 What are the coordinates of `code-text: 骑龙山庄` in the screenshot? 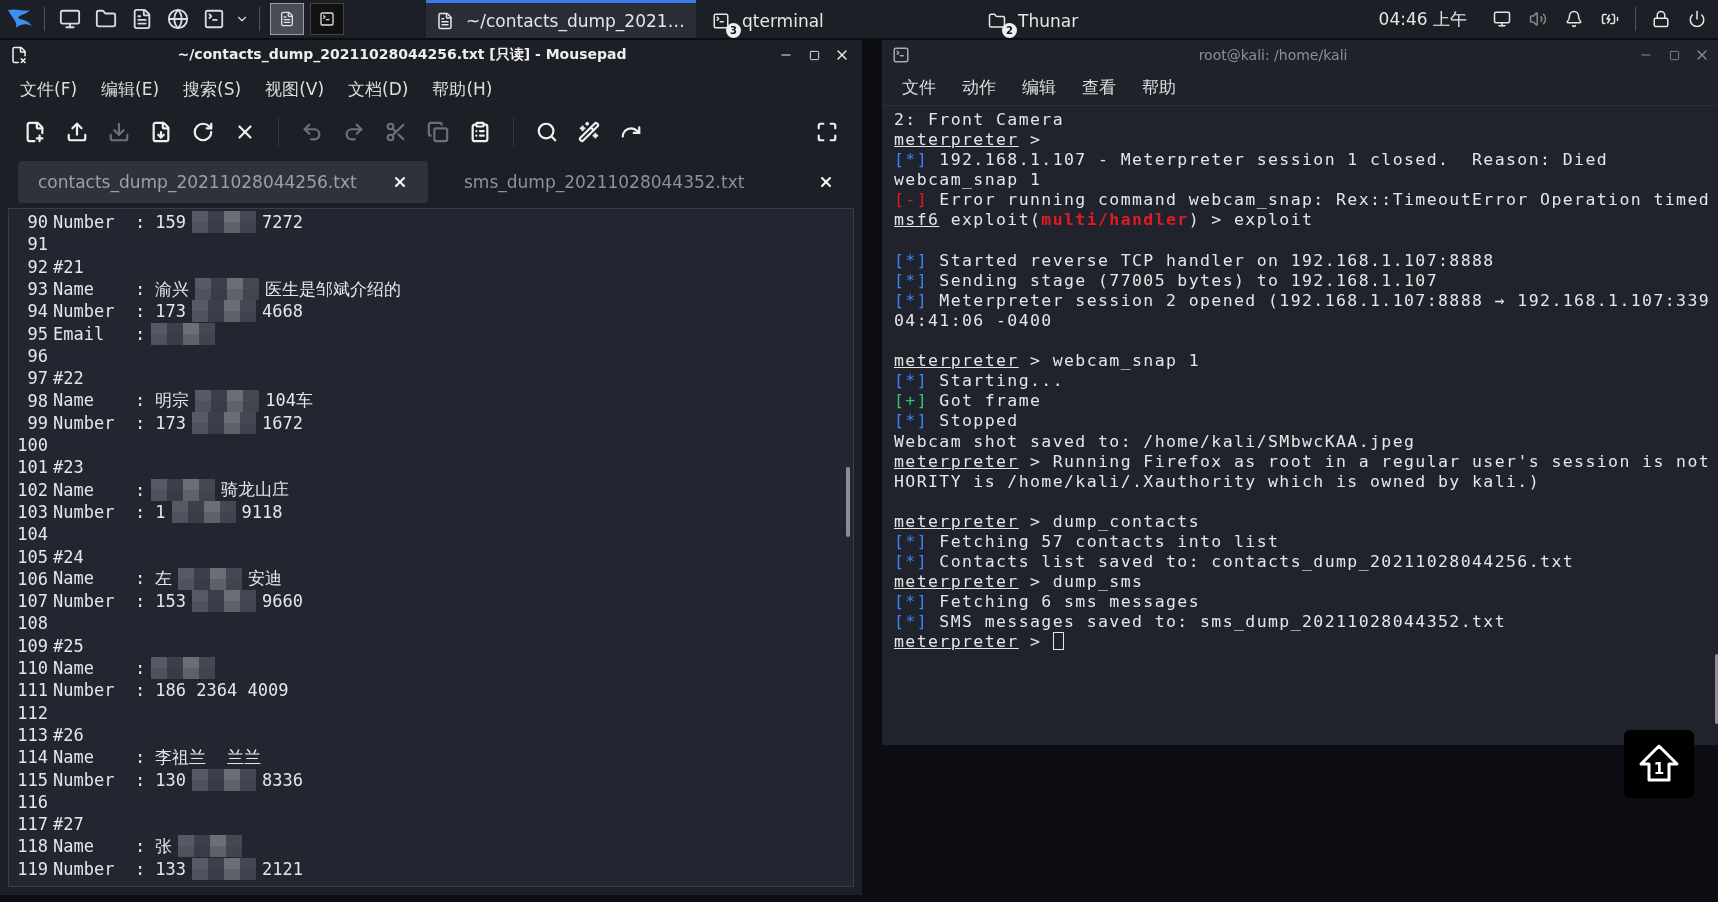 It's located at (255, 490).